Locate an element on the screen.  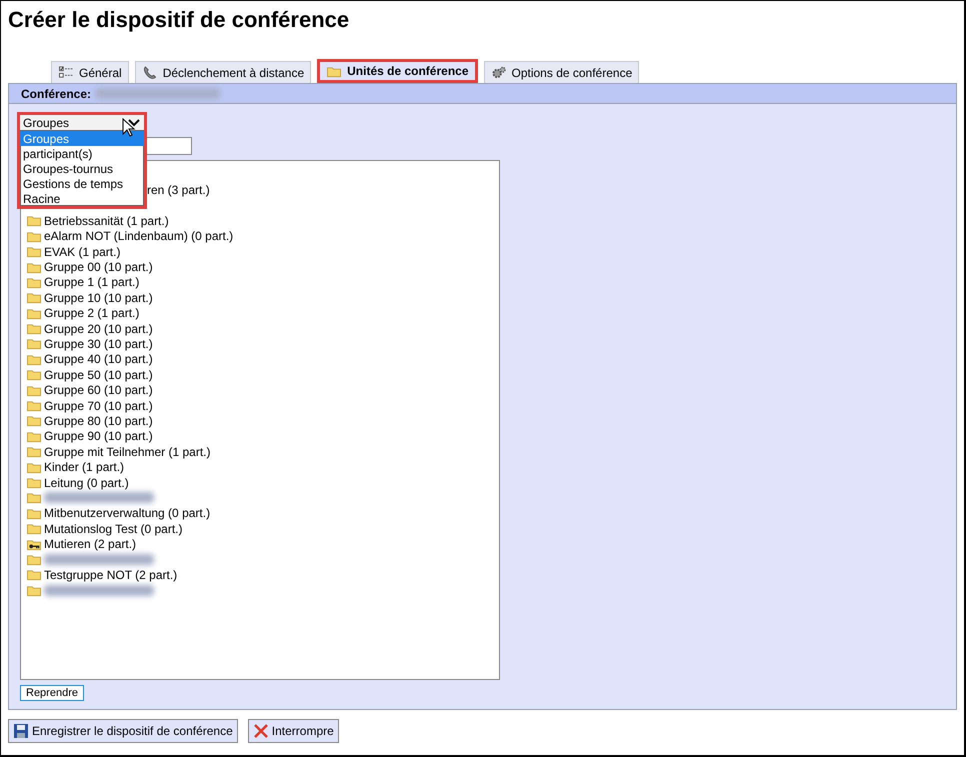
phone-icon is located at coordinates (150, 72).